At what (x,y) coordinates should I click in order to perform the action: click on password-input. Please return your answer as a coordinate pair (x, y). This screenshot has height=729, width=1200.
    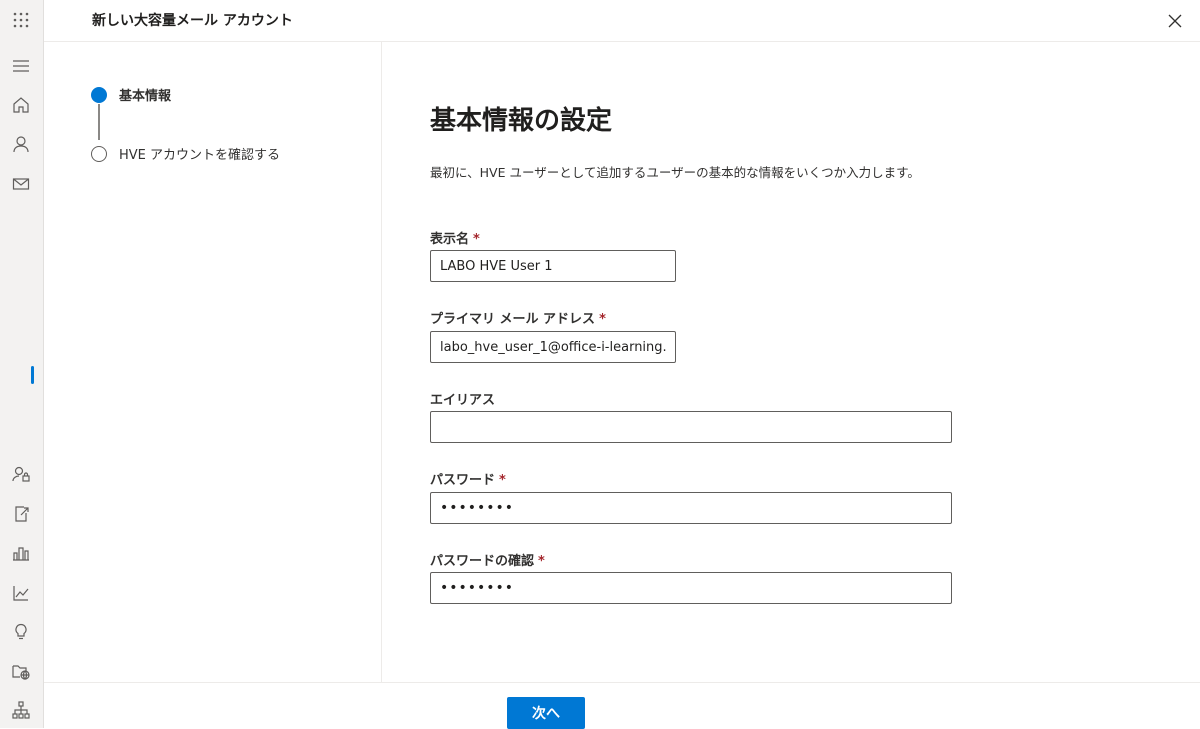
    Looking at the image, I should click on (691, 508).